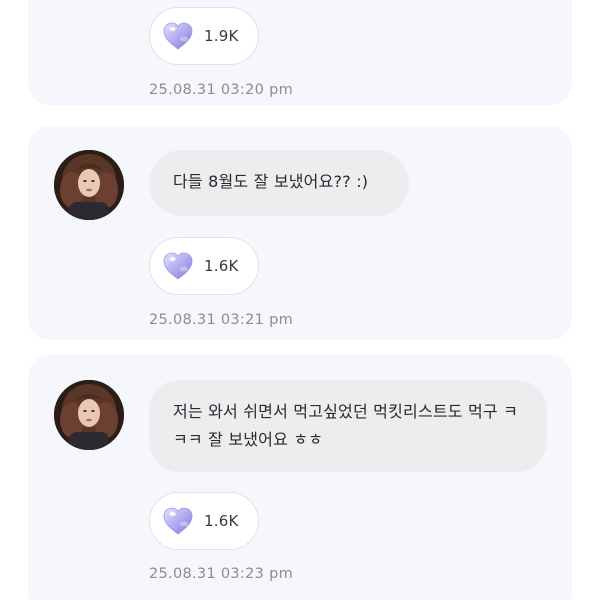 Image resolution: width=600 pixels, height=600 pixels. What do you see at coordinates (221, 90) in the screenshot?
I see `message-timestamp: 25.08.31 03:20 pm` at bounding box center [221, 90].